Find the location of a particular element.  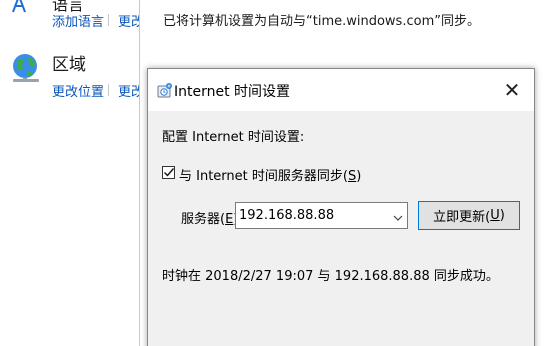

config-label: 配置 Internet 时间设置: is located at coordinates (233, 137).